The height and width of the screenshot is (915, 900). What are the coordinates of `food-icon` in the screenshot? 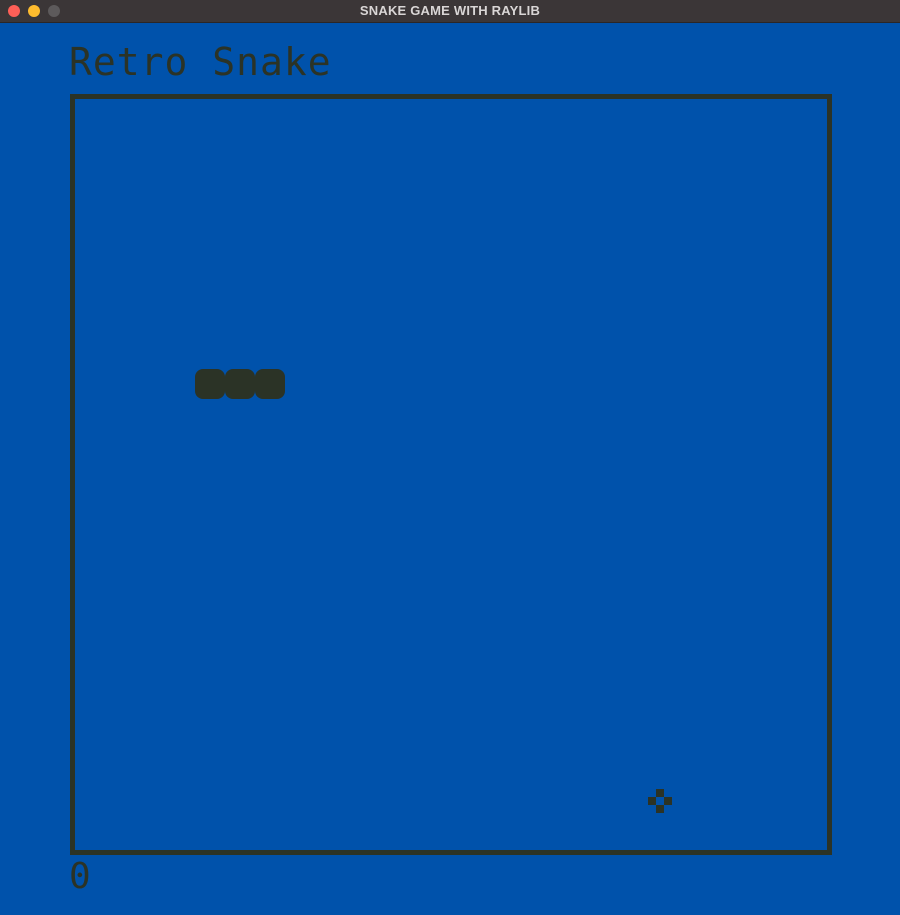 It's located at (660, 804).